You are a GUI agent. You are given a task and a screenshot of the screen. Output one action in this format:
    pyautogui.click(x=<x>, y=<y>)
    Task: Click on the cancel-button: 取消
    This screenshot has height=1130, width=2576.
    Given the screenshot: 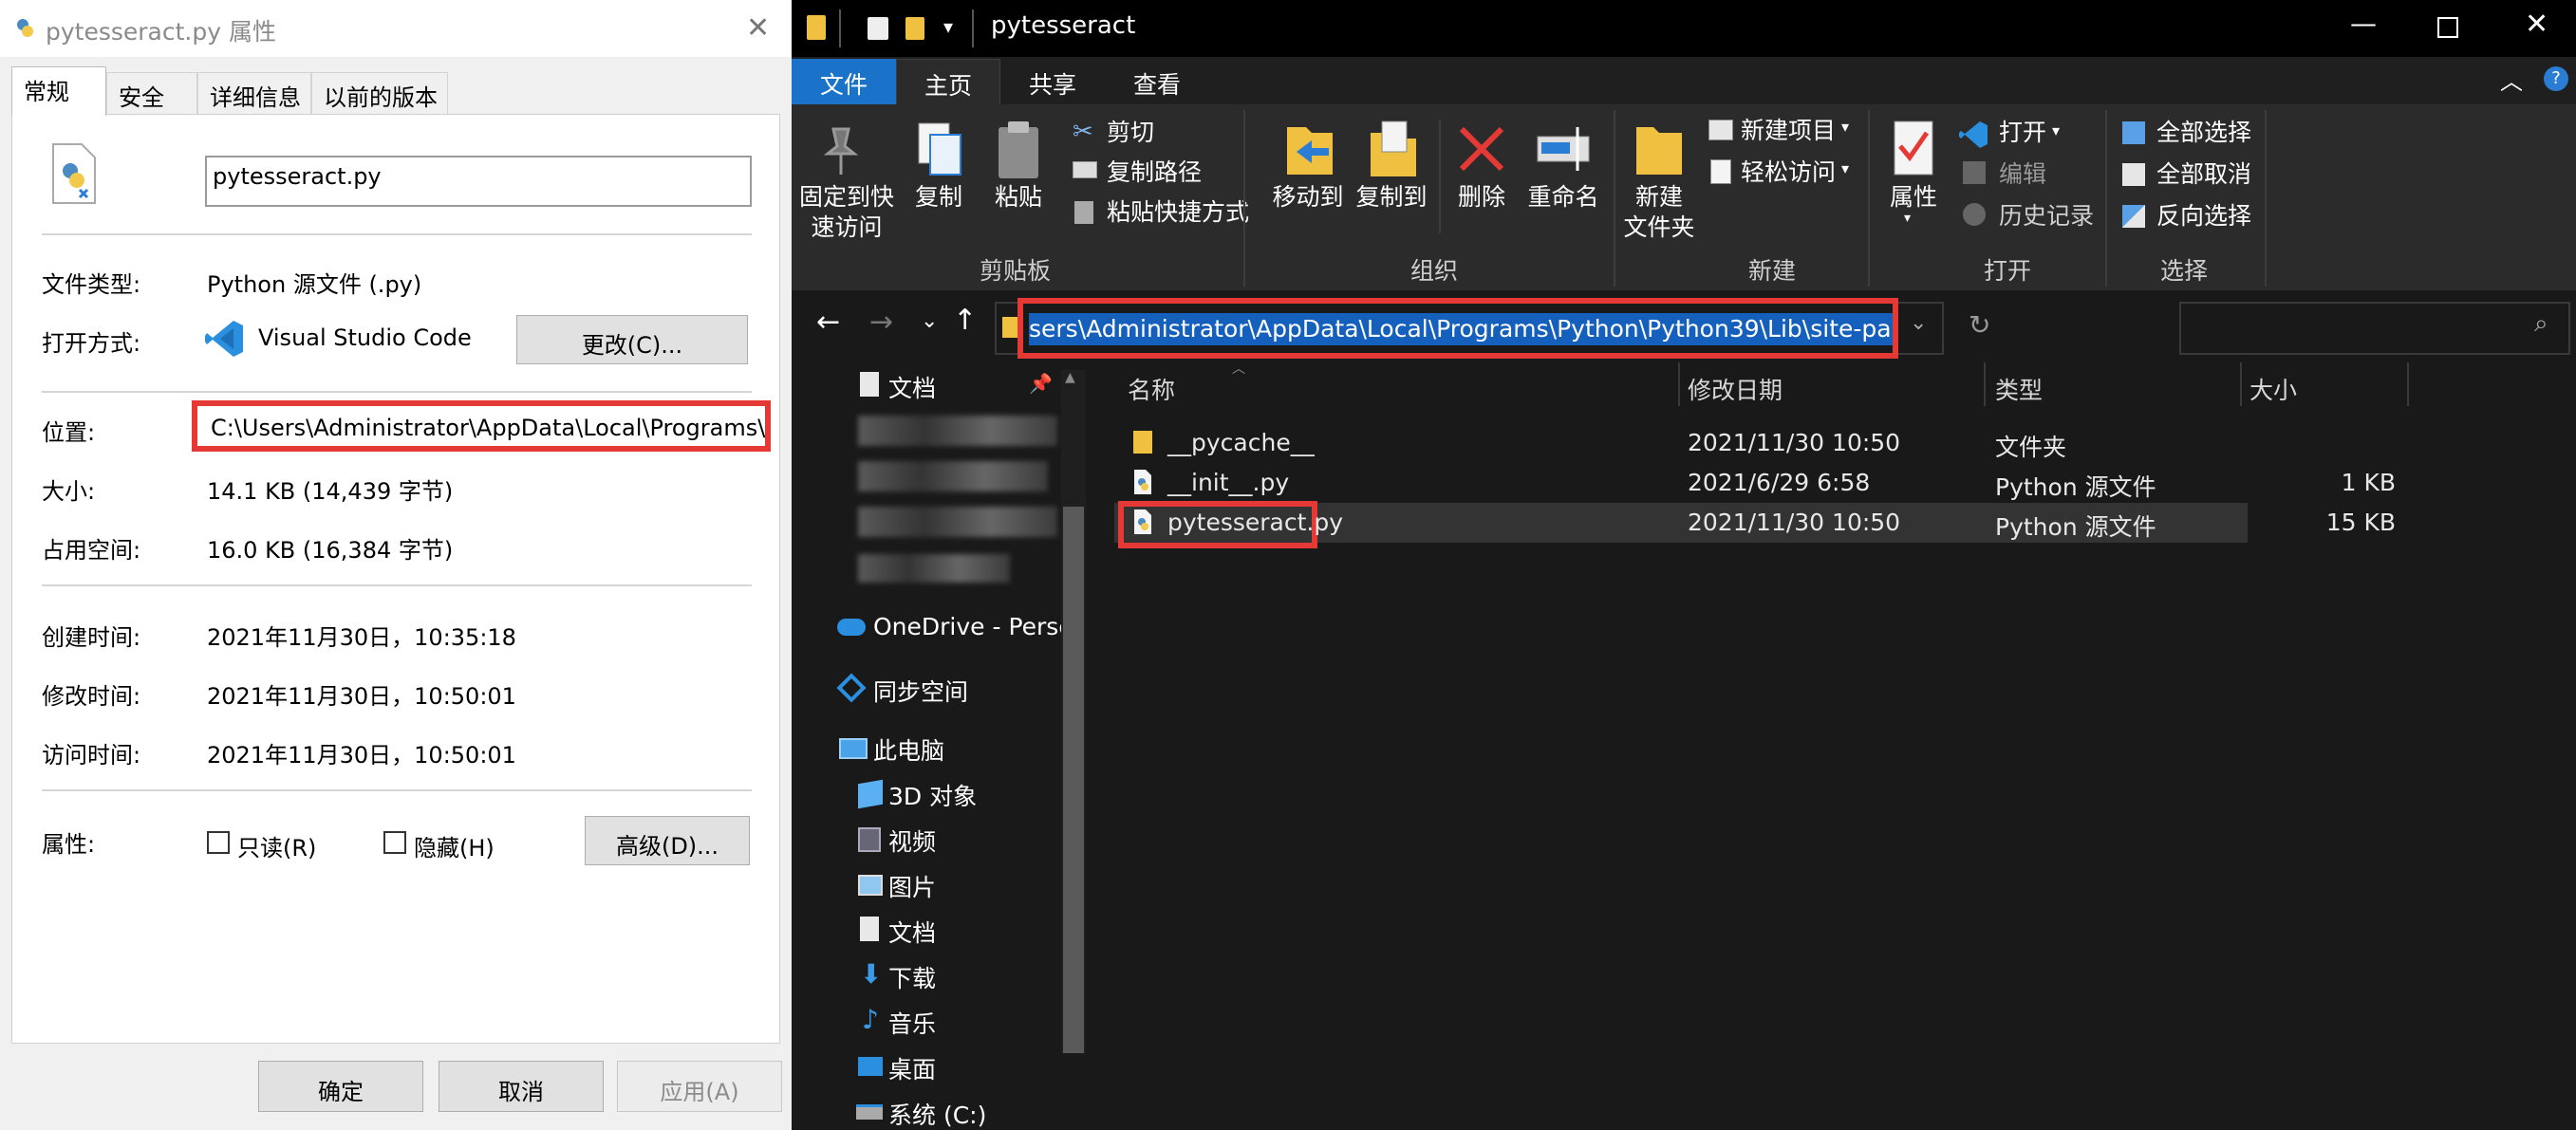 What is the action you would take?
    pyautogui.click(x=521, y=1087)
    